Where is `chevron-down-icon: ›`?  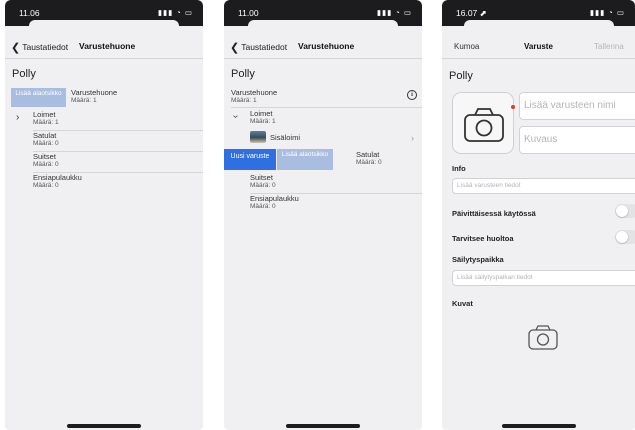
chevron-down-icon: › is located at coordinates (235, 116).